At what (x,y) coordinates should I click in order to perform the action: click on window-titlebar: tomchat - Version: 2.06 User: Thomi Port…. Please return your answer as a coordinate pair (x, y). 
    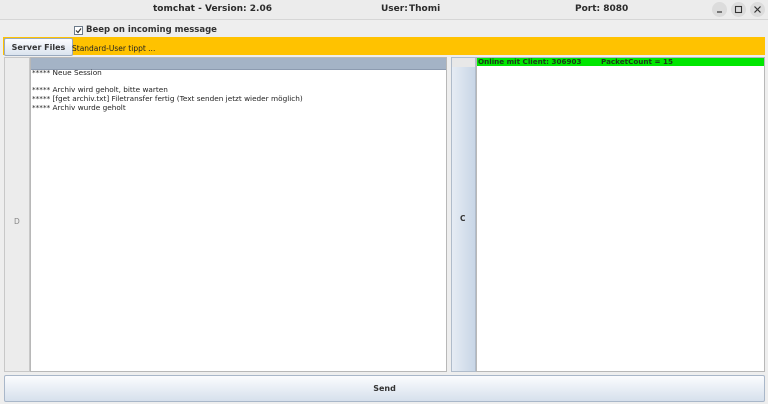
    Looking at the image, I should click on (384, 10).